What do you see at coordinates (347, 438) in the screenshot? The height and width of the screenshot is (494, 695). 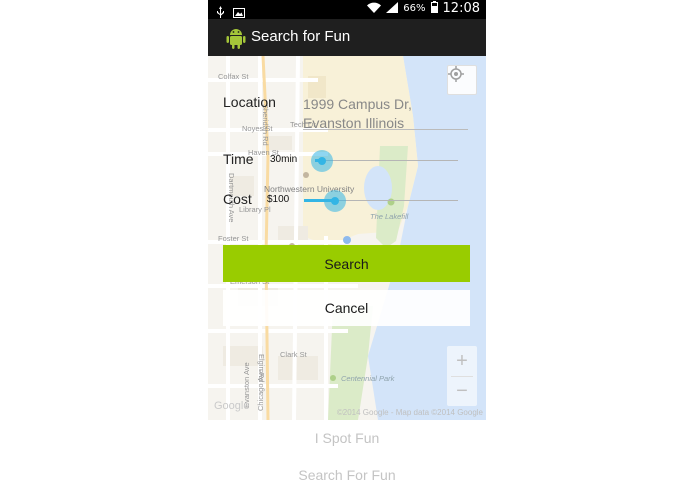 I see `menu-item-i-spot-fun: I Spot Fun` at bounding box center [347, 438].